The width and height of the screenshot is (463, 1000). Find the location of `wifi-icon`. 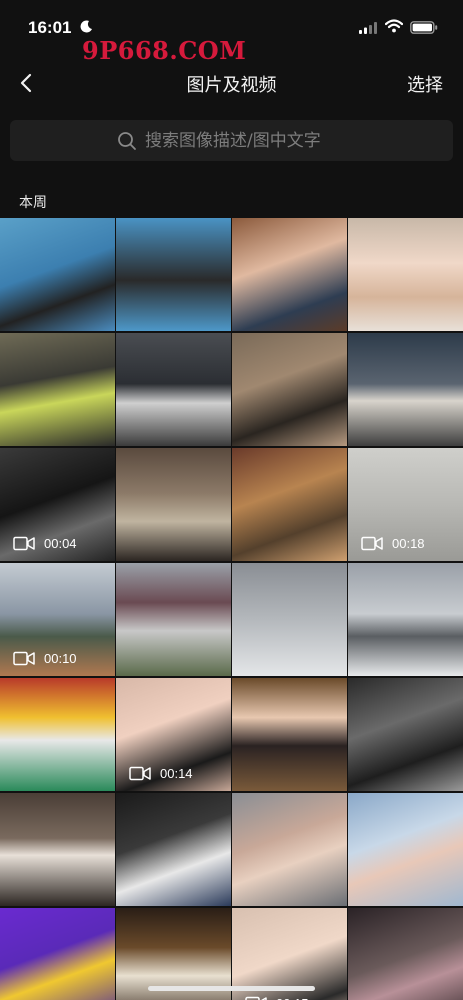

wifi-icon is located at coordinates (394, 26).